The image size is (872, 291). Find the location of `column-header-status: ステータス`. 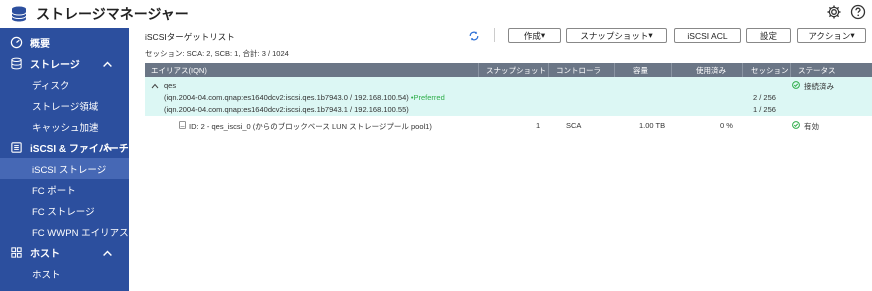

column-header-status: ステータス is located at coordinates (817, 70).